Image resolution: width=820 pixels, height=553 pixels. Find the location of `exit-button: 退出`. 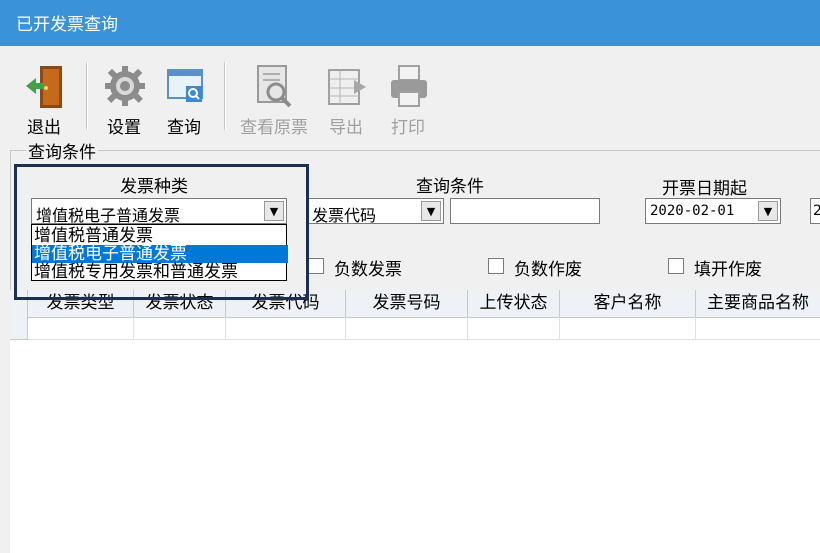

exit-button: 退出 is located at coordinates (43, 99).